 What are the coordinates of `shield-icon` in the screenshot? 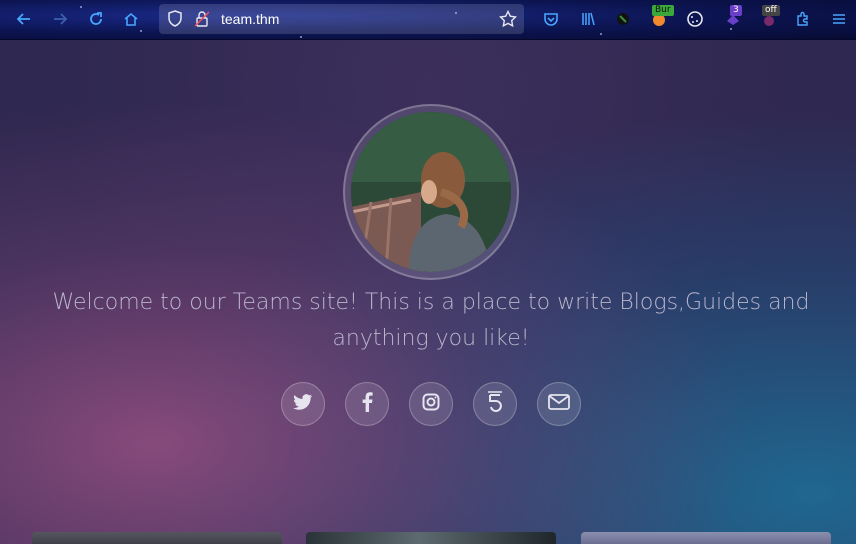 It's located at (175, 21).